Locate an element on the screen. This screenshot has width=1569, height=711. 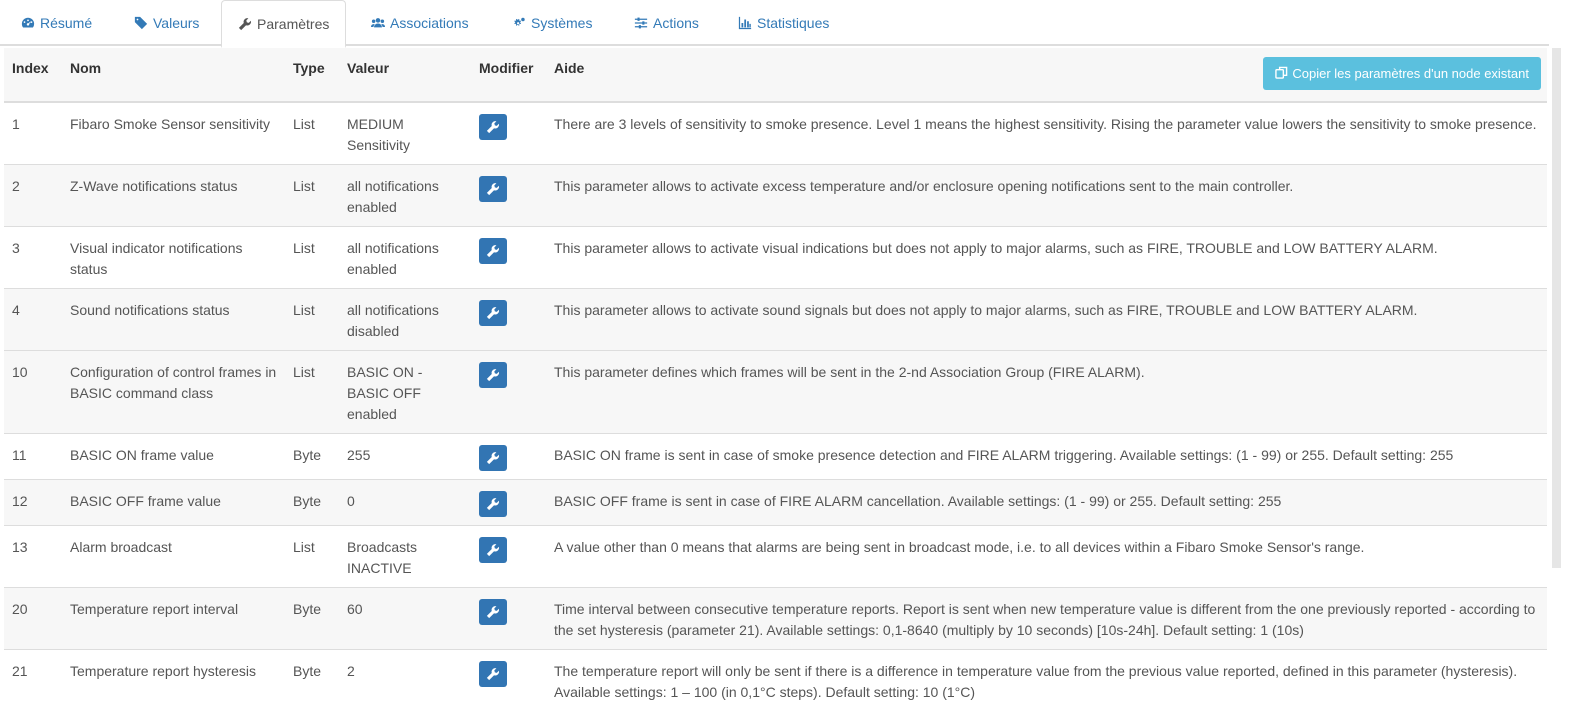
sliders-icon is located at coordinates (641, 23).